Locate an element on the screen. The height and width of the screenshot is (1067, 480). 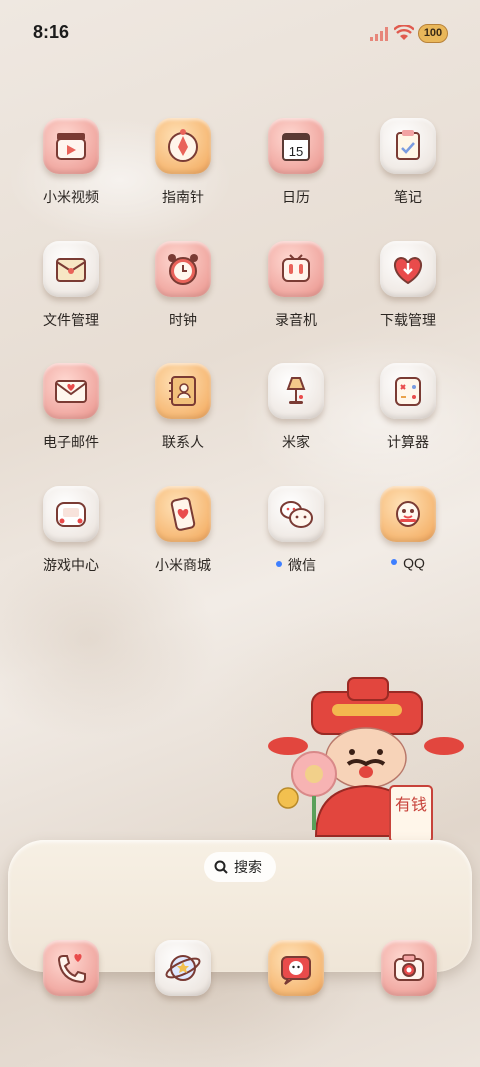
compass-icon is located at coordinates (183, 146).